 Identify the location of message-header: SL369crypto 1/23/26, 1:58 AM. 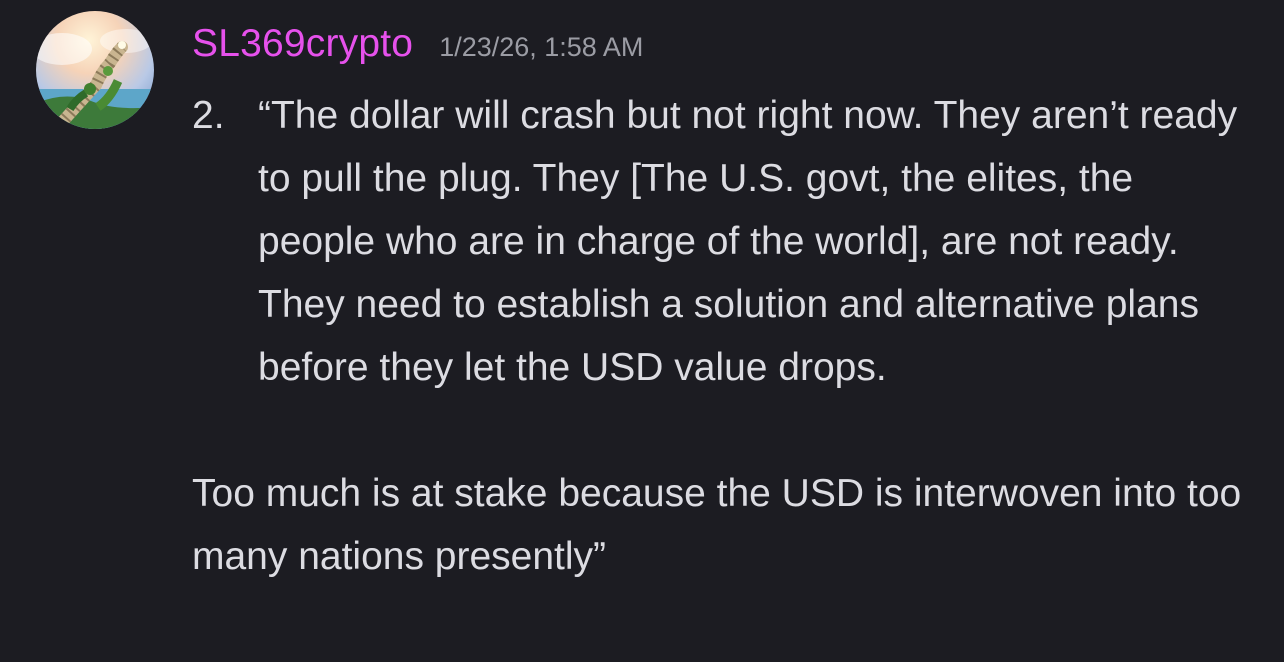
(417, 48).